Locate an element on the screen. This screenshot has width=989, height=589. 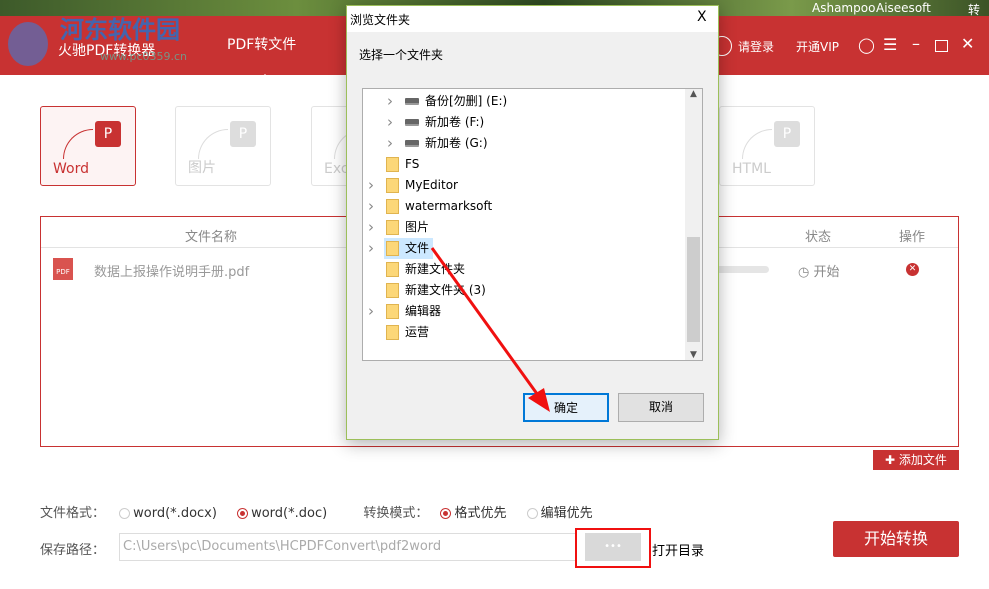
tab-label: HTML is located at coordinates (751, 169).